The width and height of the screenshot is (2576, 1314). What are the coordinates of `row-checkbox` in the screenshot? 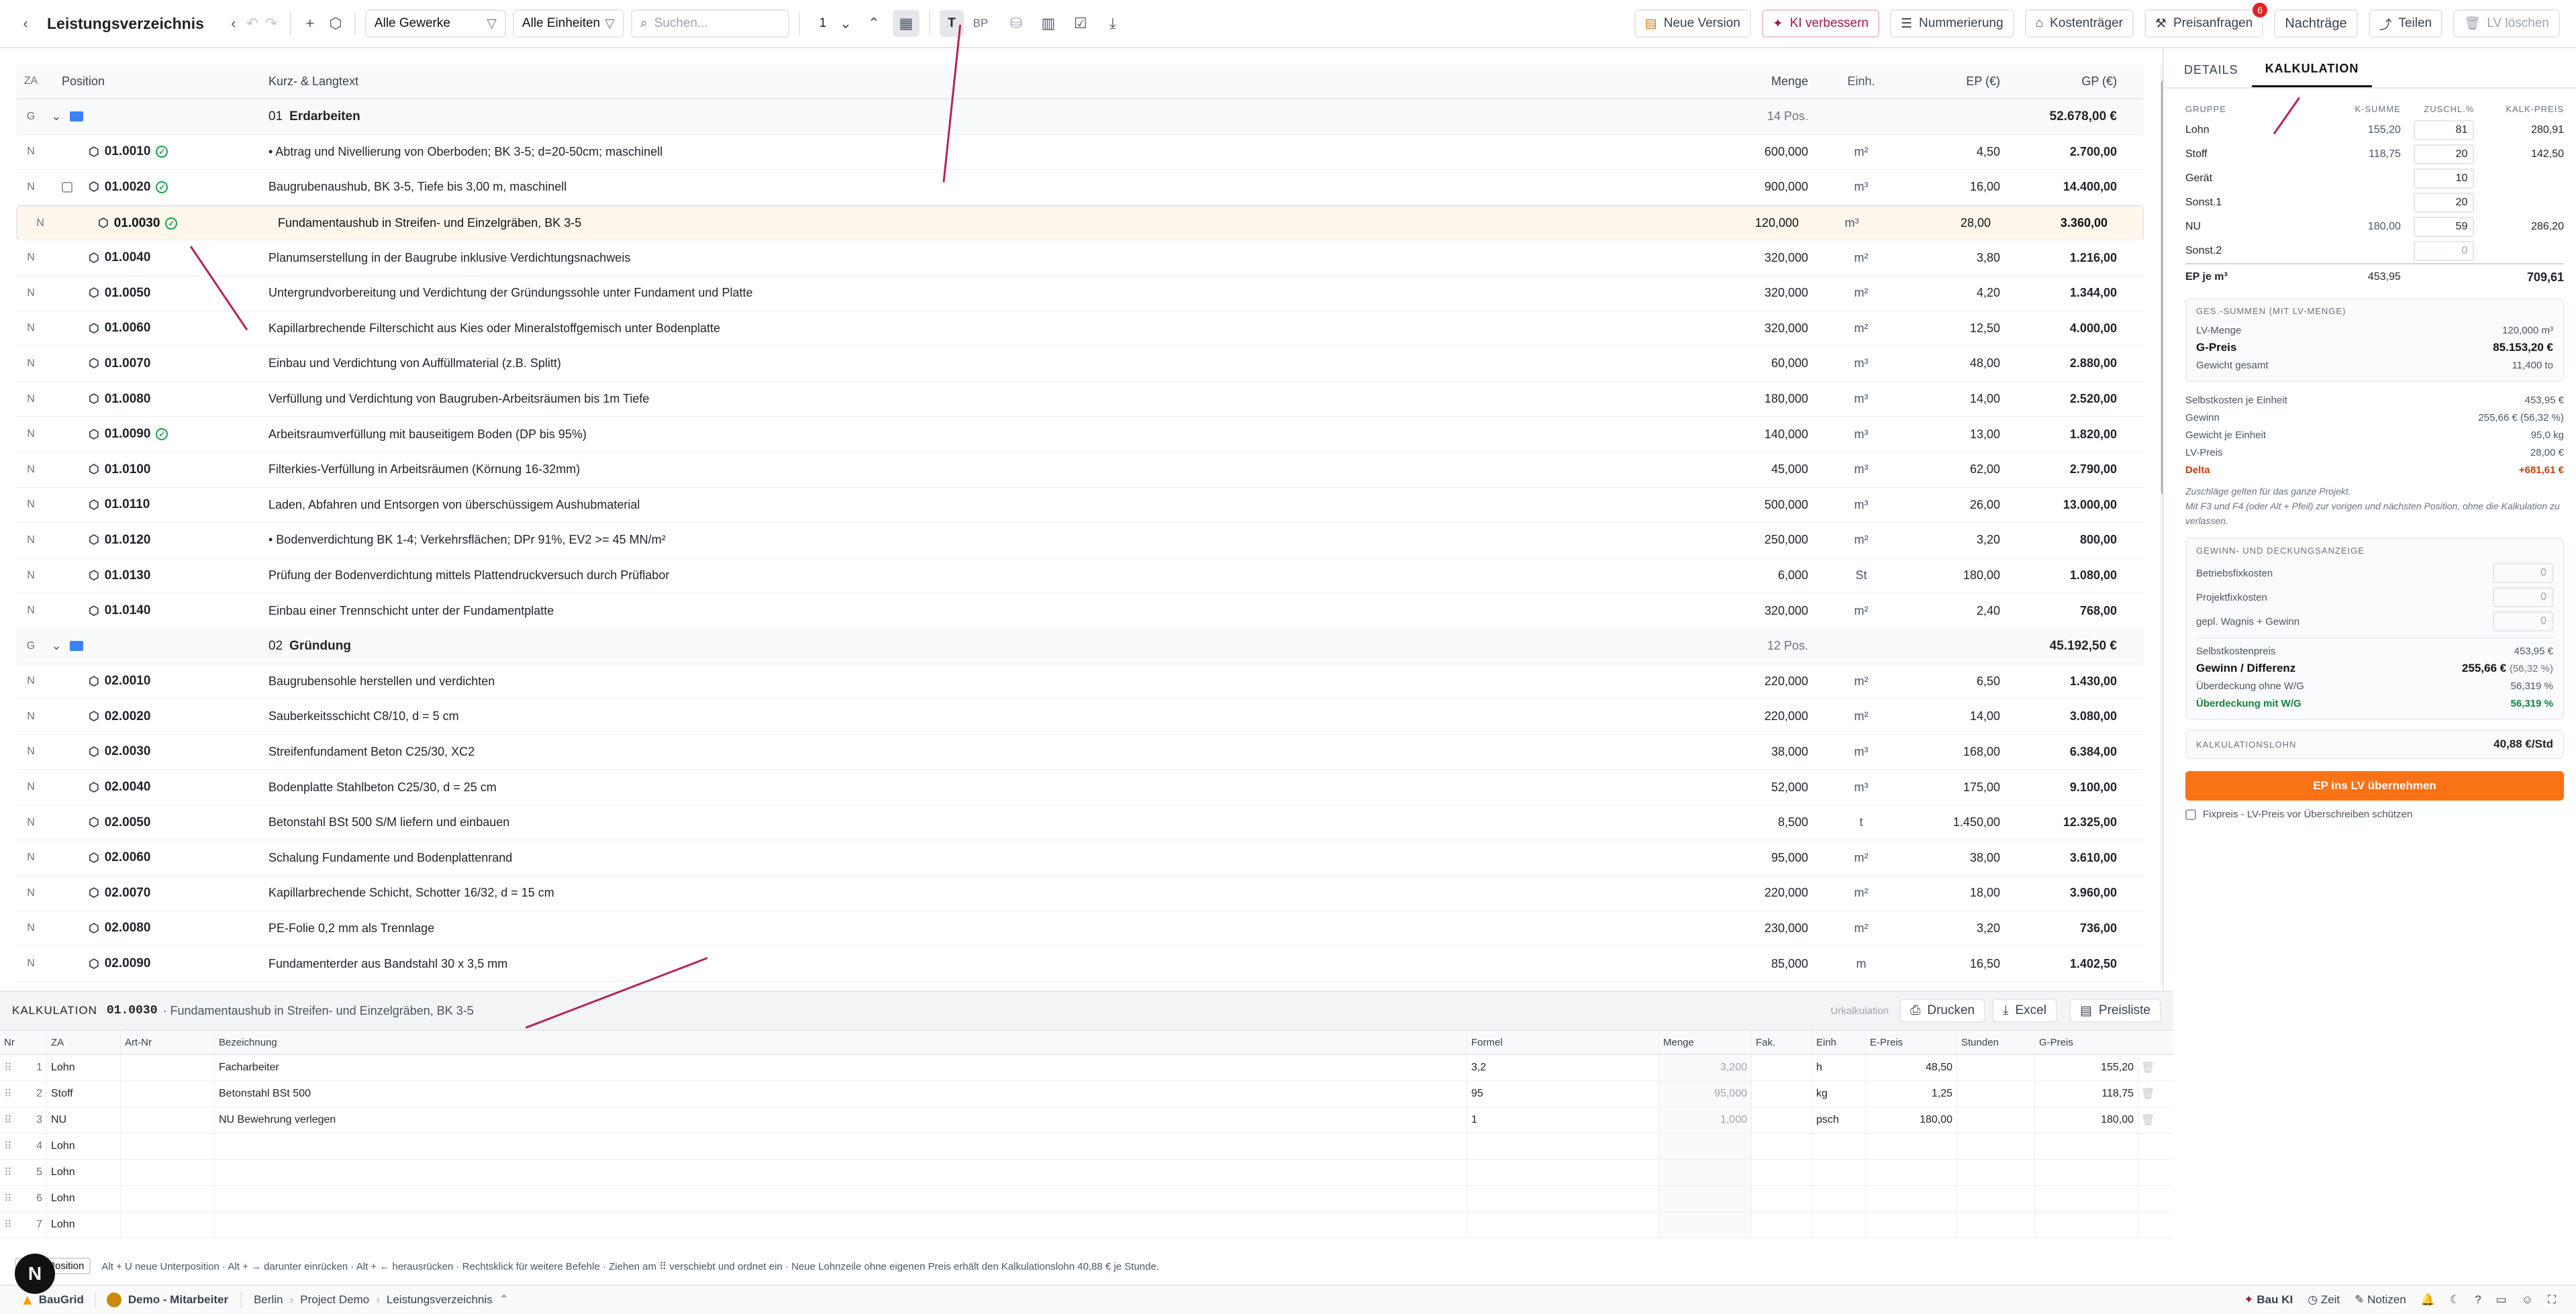 It's located at (67, 187).